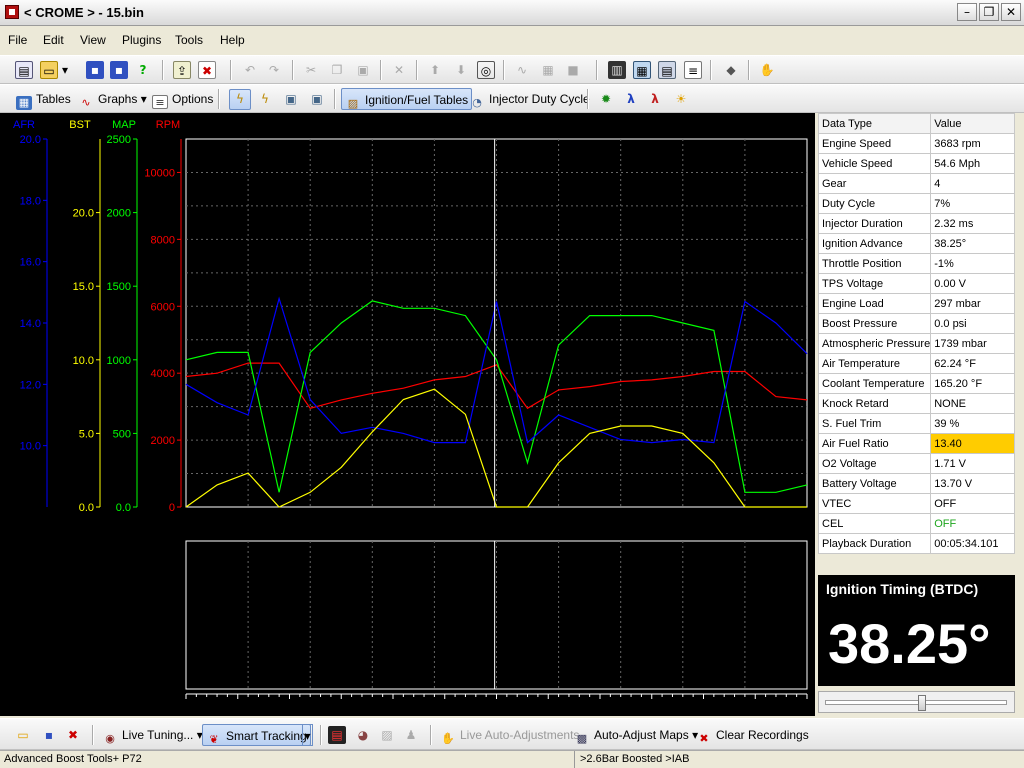 This screenshot has height=768, width=1024. I want to click on playback-slider-thumb, so click(922, 703).